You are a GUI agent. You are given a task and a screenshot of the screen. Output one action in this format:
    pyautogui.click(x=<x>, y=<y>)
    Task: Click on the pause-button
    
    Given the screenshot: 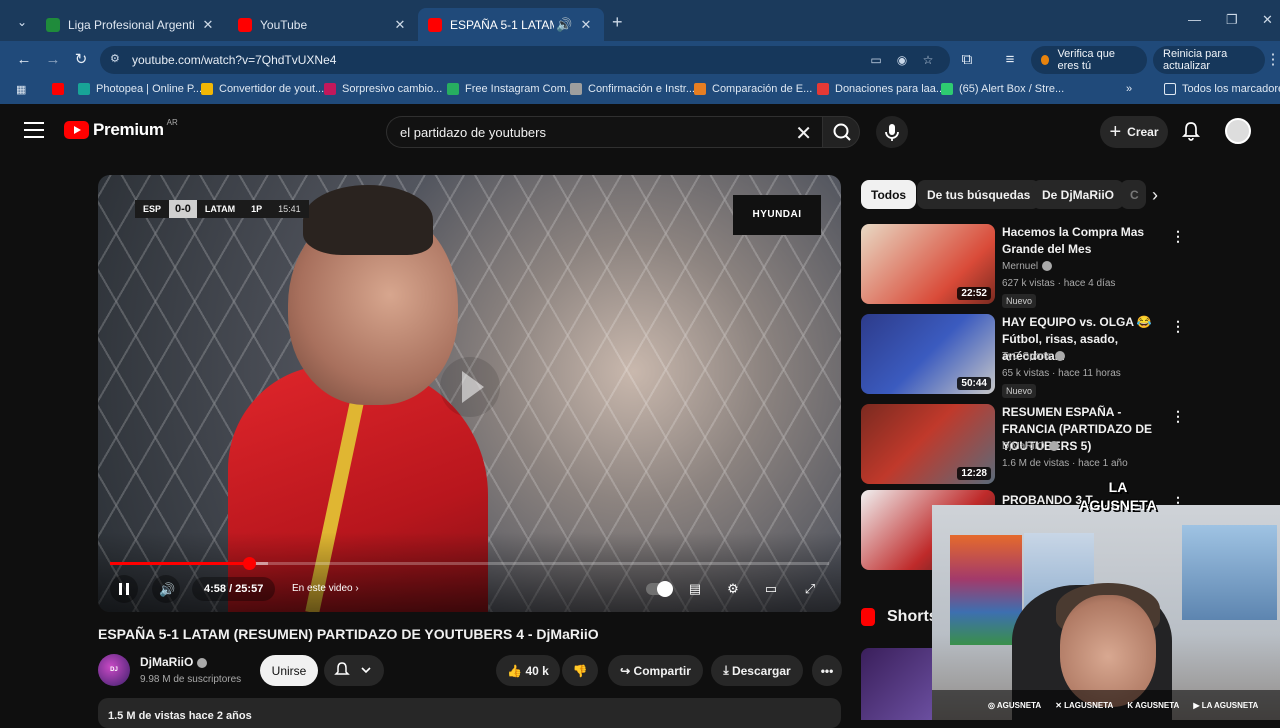 What is the action you would take?
    pyautogui.click(x=124, y=589)
    